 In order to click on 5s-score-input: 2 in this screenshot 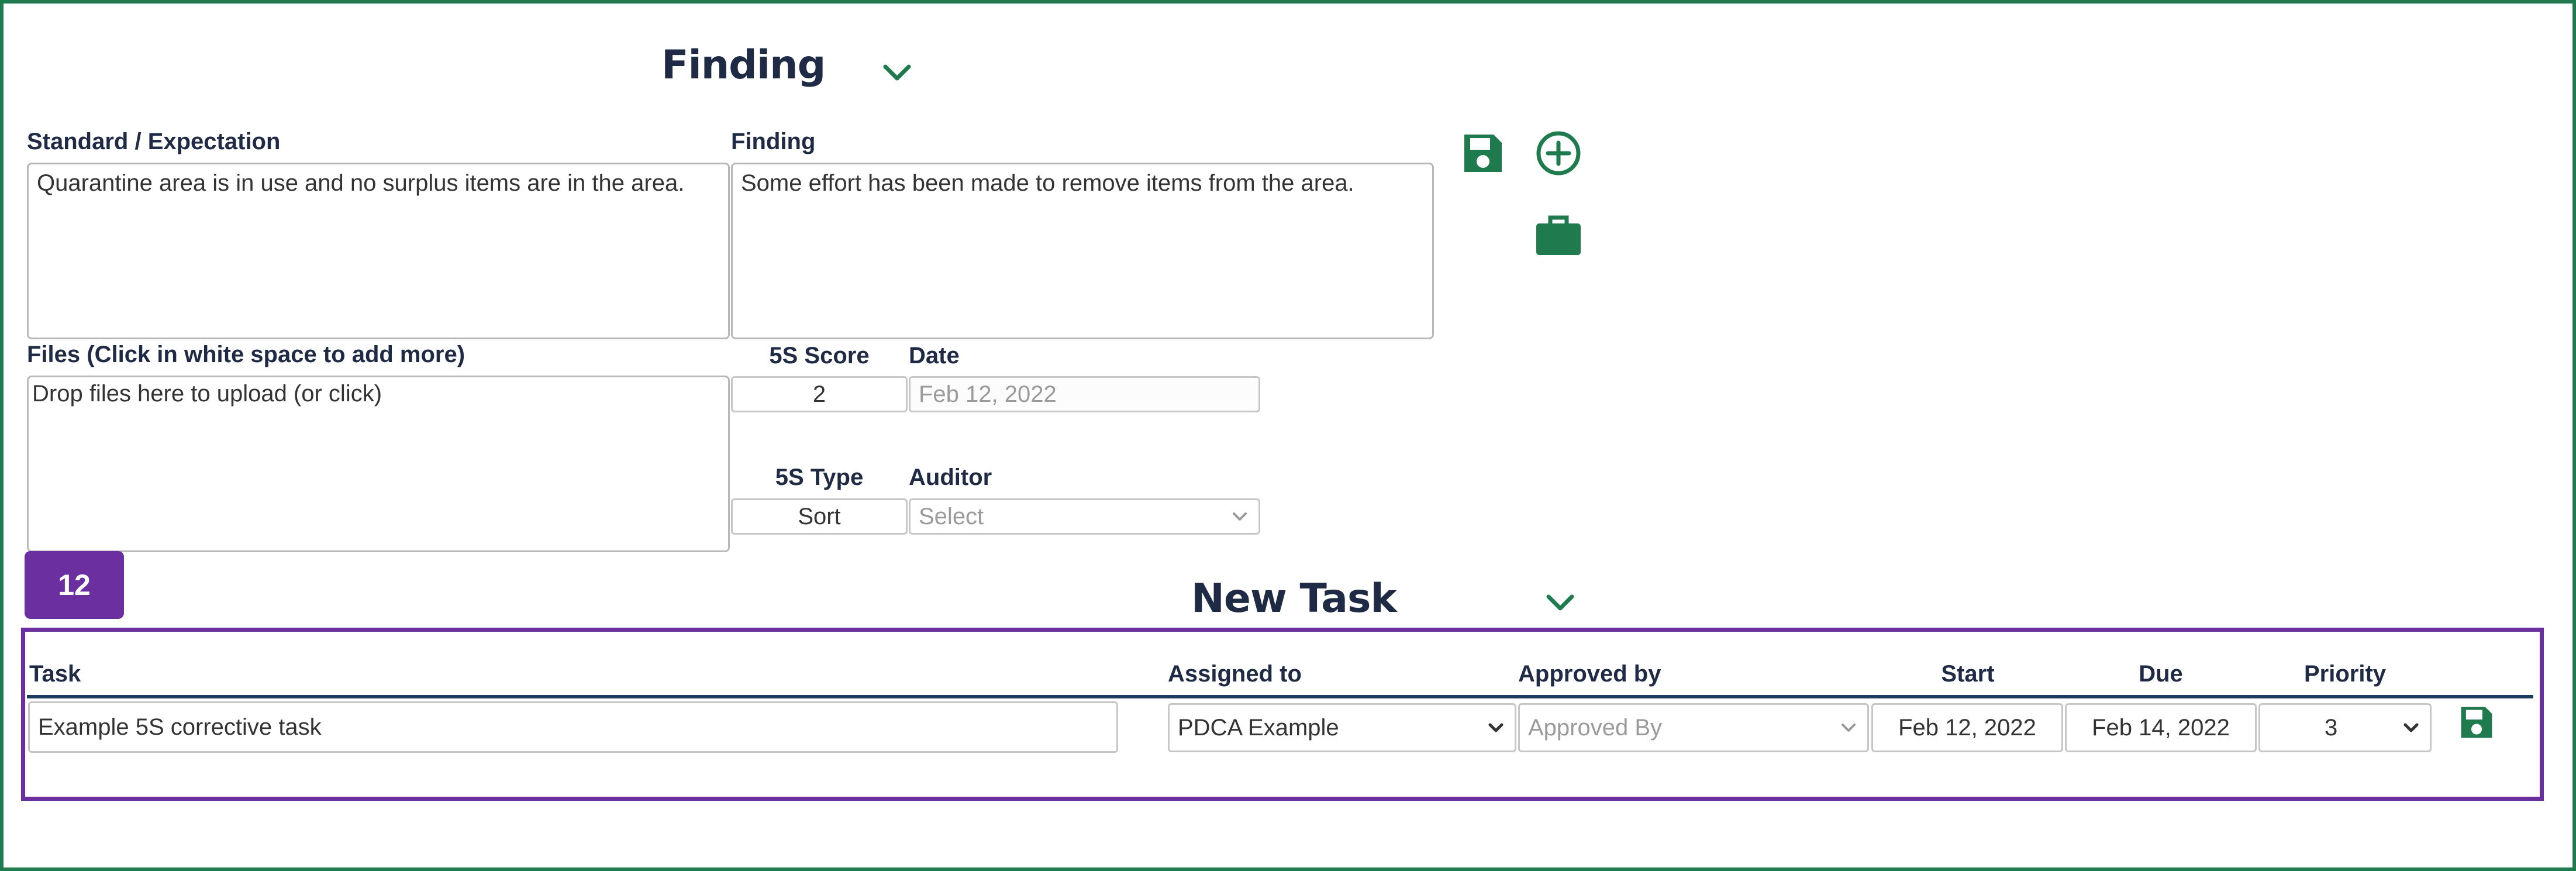, I will do `click(819, 394)`.